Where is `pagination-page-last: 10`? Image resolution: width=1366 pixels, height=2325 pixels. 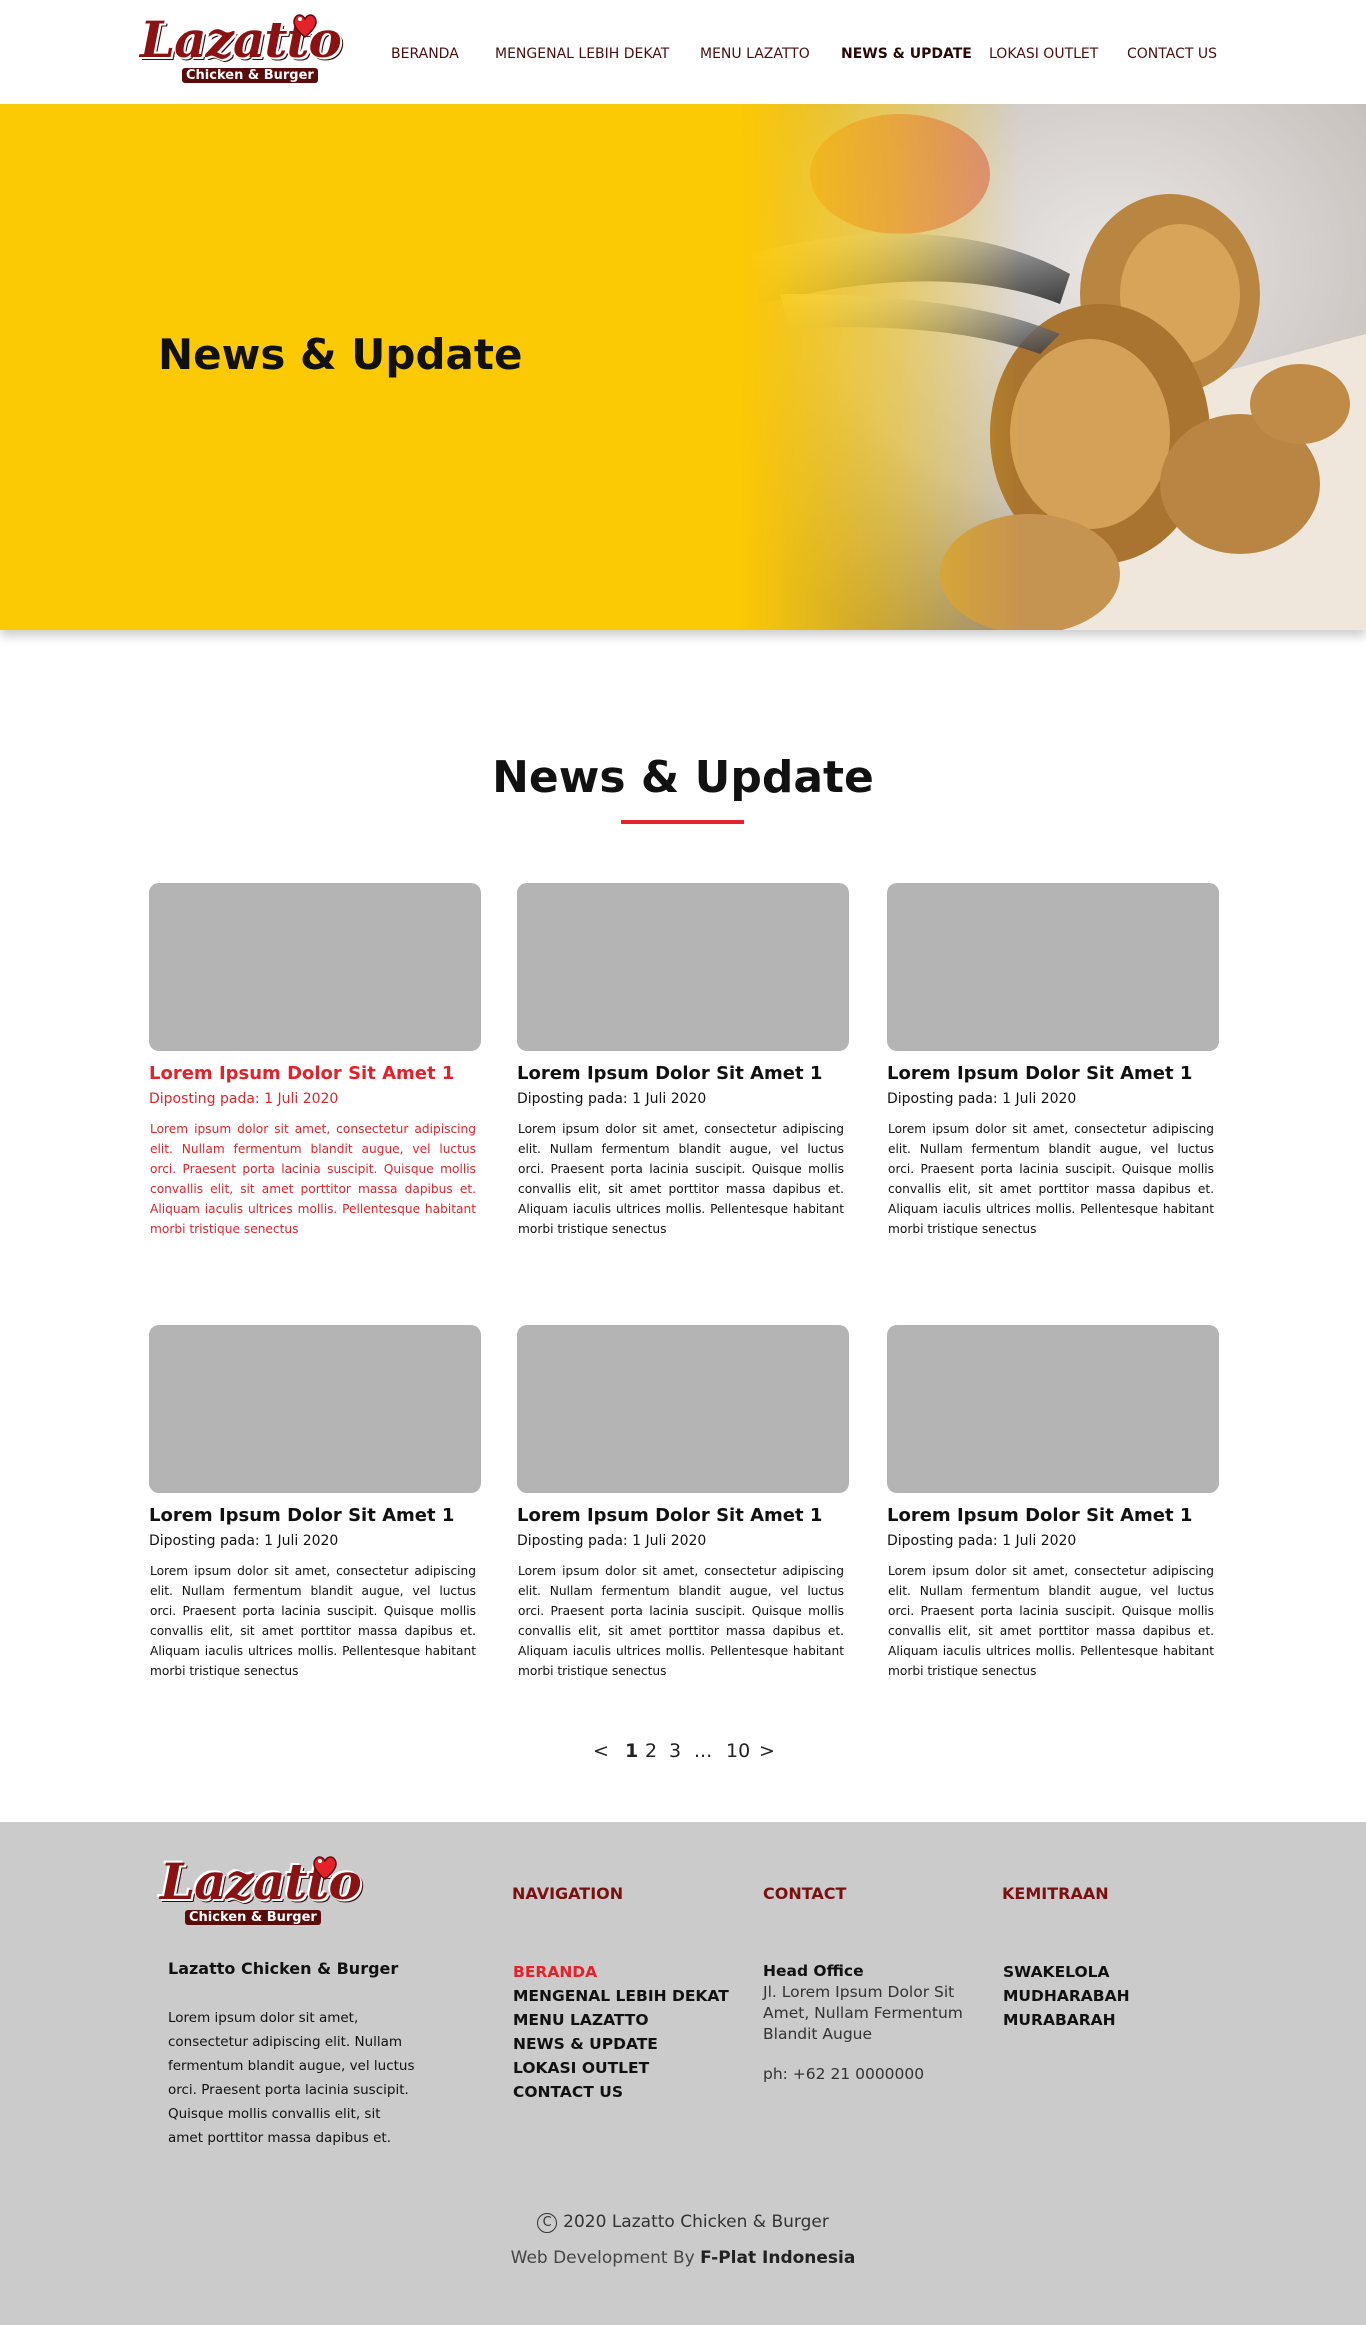
pagination-page-last: 10 is located at coordinates (738, 1751).